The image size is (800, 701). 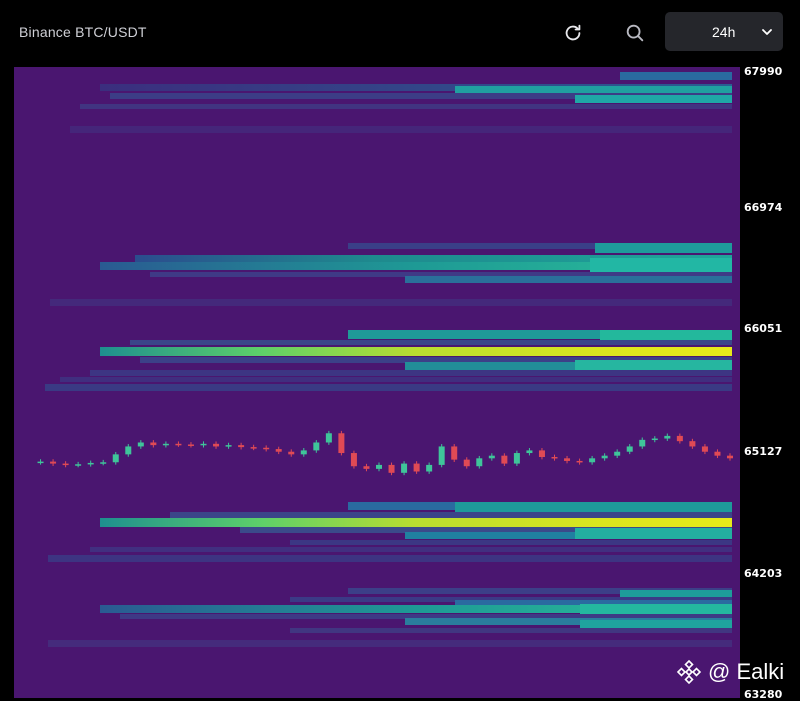 What do you see at coordinates (83, 32) in the screenshot?
I see `market-title: Binance BTC/USDT` at bounding box center [83, 32].